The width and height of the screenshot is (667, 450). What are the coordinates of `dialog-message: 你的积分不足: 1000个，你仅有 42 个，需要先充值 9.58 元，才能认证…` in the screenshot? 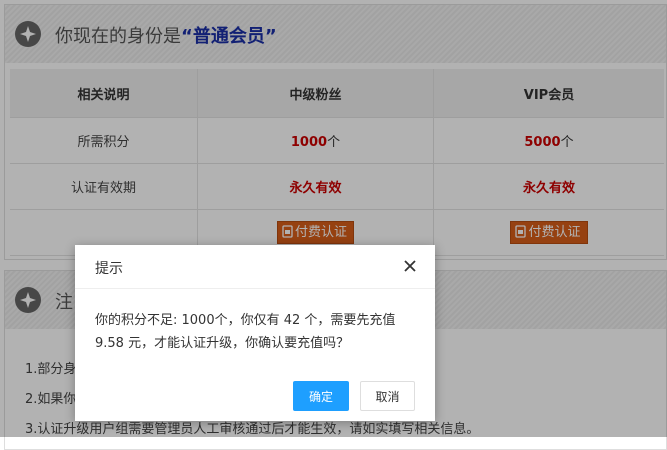 It's located at (245, 332).